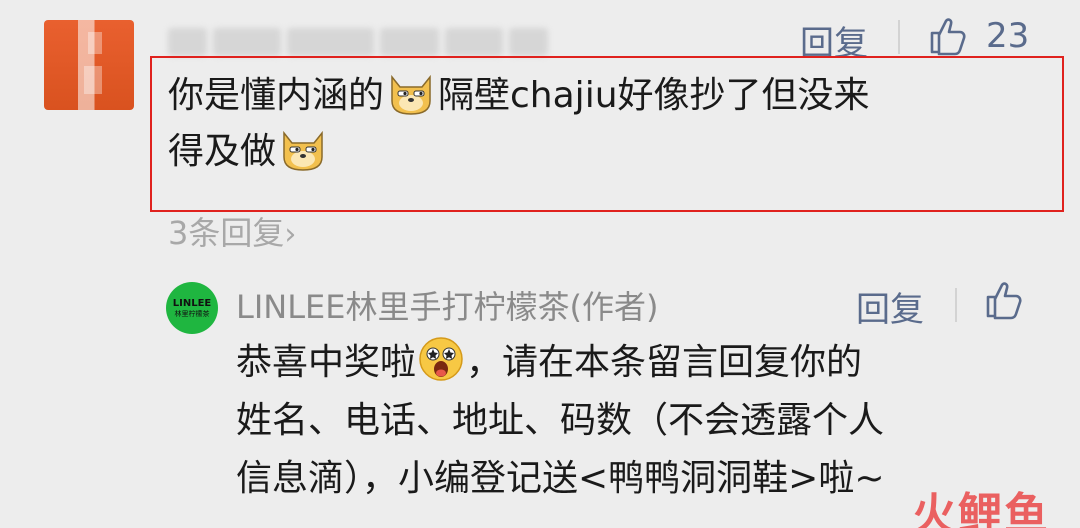 This screenshot has width=1080, height=528. I want to click on avatar-brand: LINLEE, so click(192, 303).